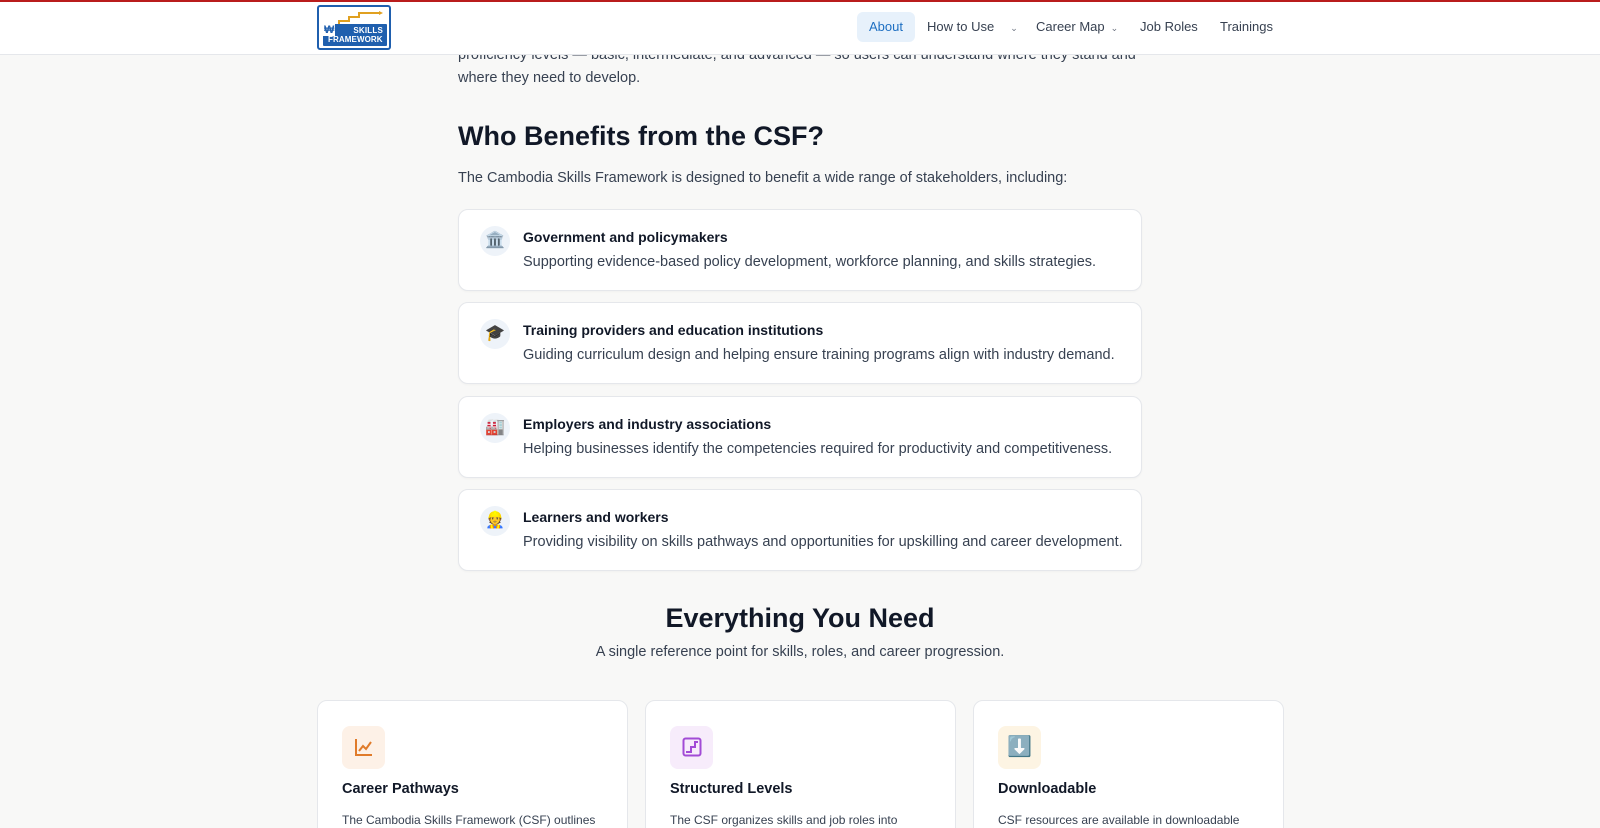 The width and height of the screenshot is (1600, 828). I want to click on nav-about-label: About, so click(886, 26).